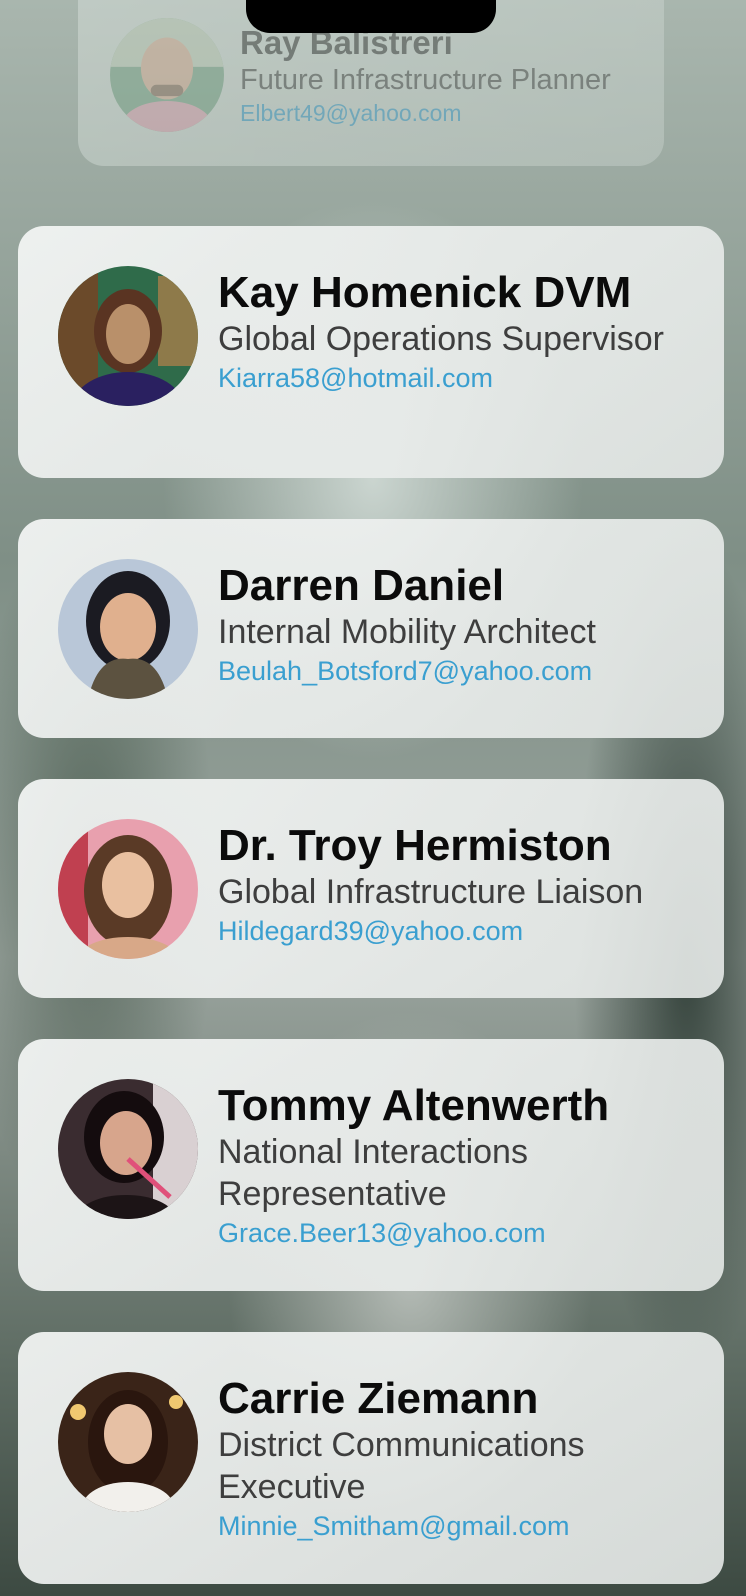 The height and width of the screenshot is (1596, 746). Describe the element at coordinates (456, 671) in the screenshot. I see `contact-email: Beulah_Botsford7@yahoo.com` at that location.